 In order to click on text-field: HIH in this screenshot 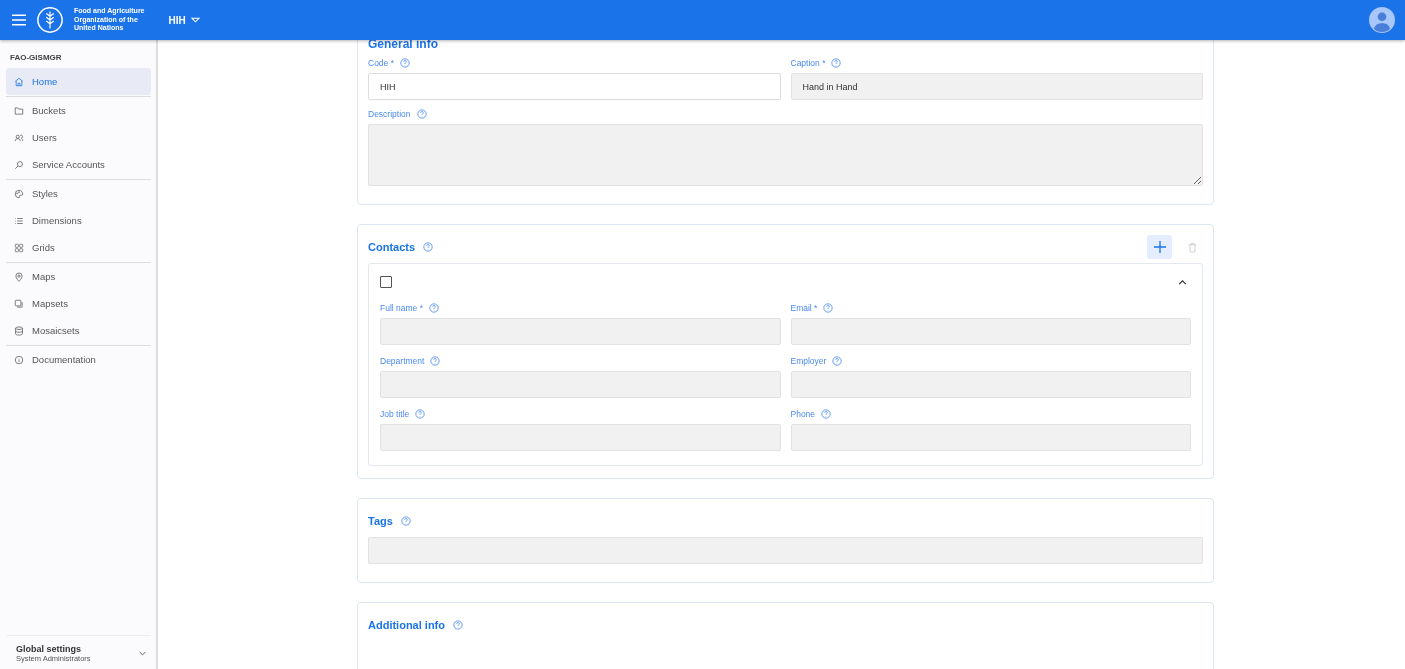, I will do `click(574, 86)`.